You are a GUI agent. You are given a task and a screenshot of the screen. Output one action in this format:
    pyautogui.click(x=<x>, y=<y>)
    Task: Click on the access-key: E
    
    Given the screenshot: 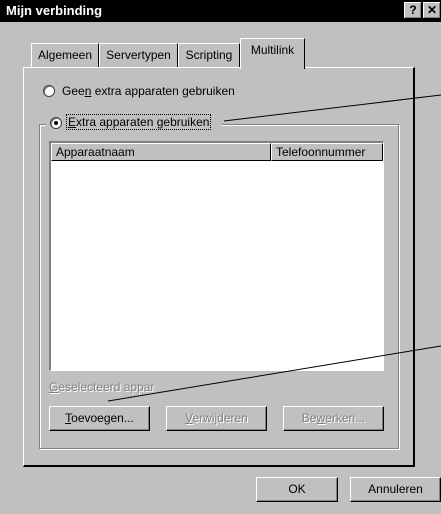 What is the action you would take?
    pyautogui.click(x=72, y=122)
    